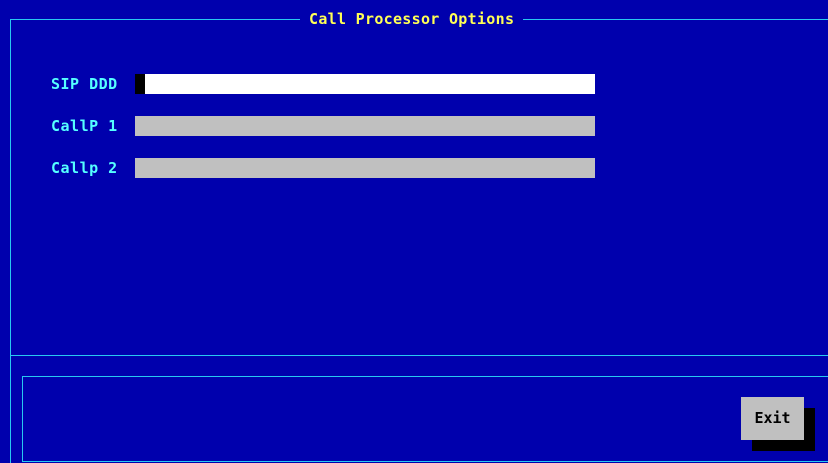 This screenshot has height=463, width=828. Describe the element at coordinates (10, 409) in the screenshot. I see `frame-left-border` at that location.